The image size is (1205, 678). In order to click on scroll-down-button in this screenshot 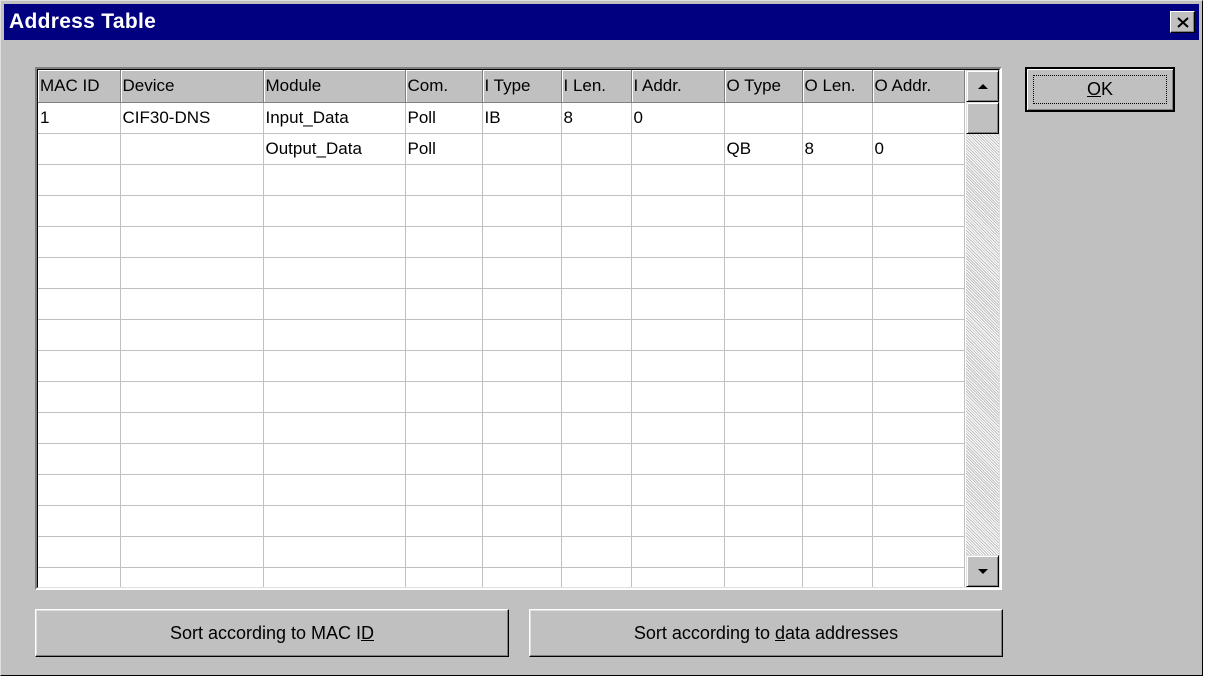, I will do `click(982, 571)`.